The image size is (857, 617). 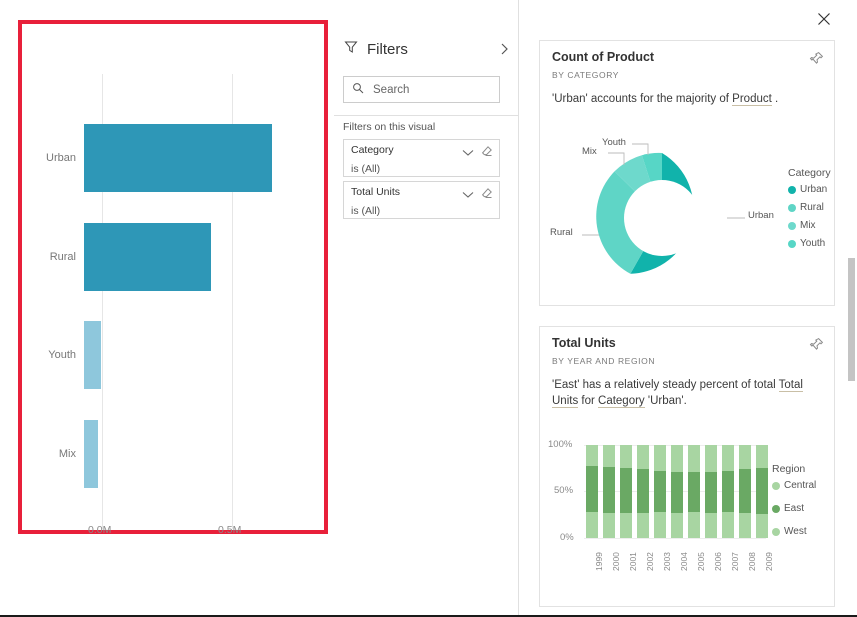 What do you see at coordinates (665, 401) in the screenshot?
I see `desc-part: 'Urban'.` at bounding box center [665, 401].